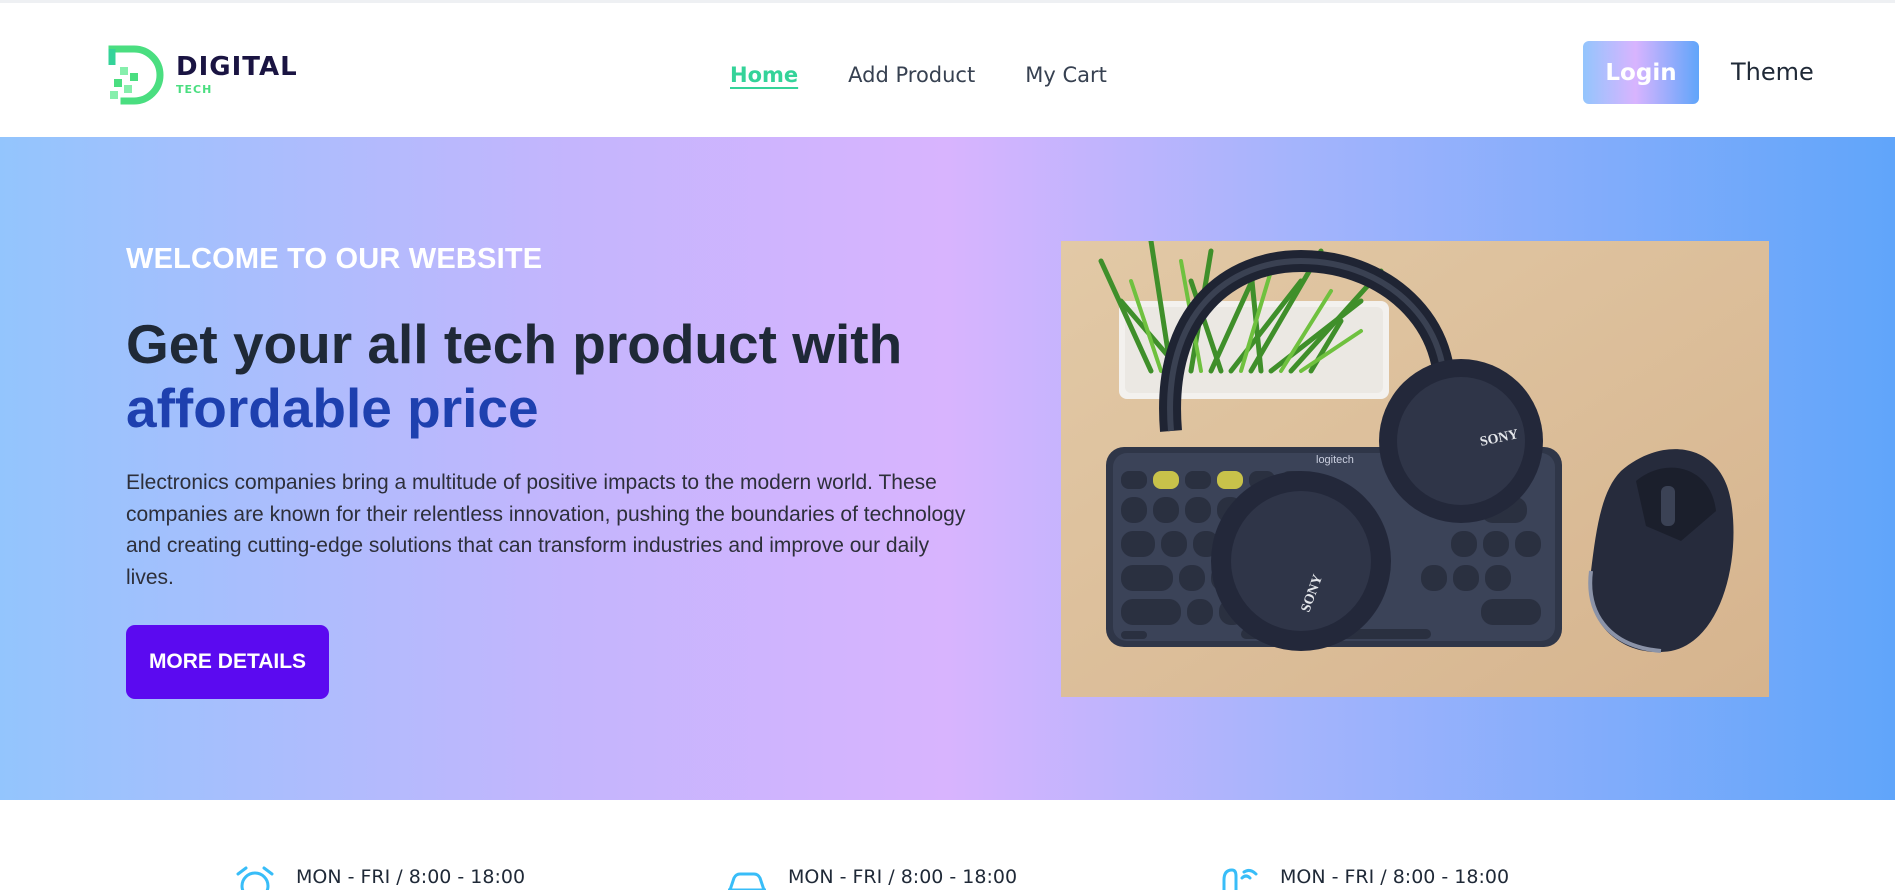  I want to click on keyboard-brand: logitech, so click(1335, 460).